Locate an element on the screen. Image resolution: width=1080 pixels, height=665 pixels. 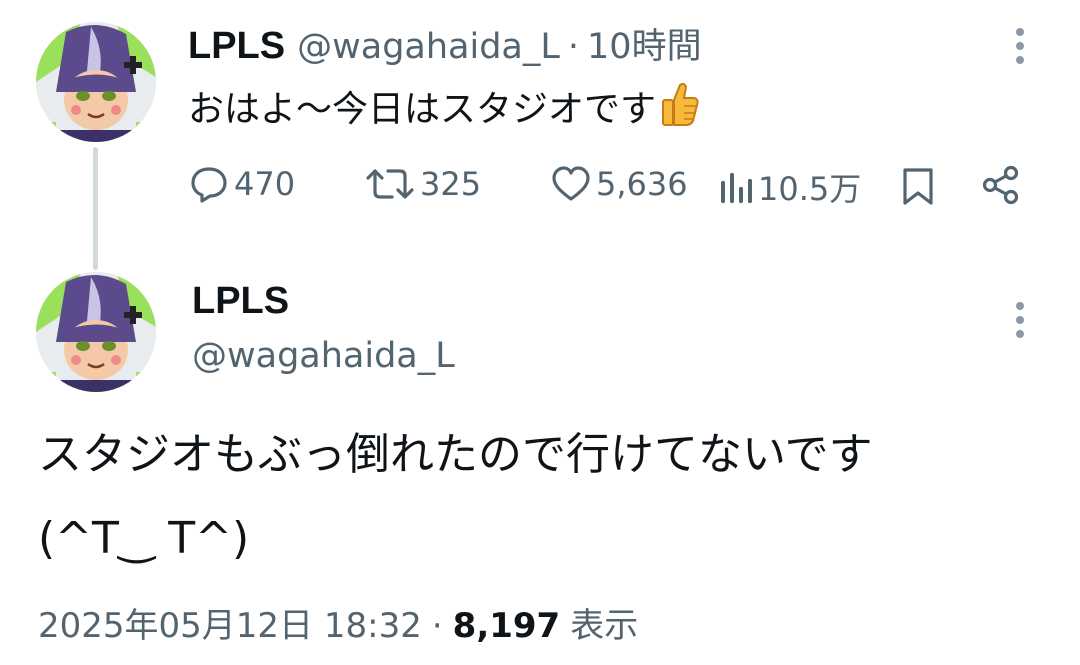
views-count: 8,197 is located at coordinates (506, 626).